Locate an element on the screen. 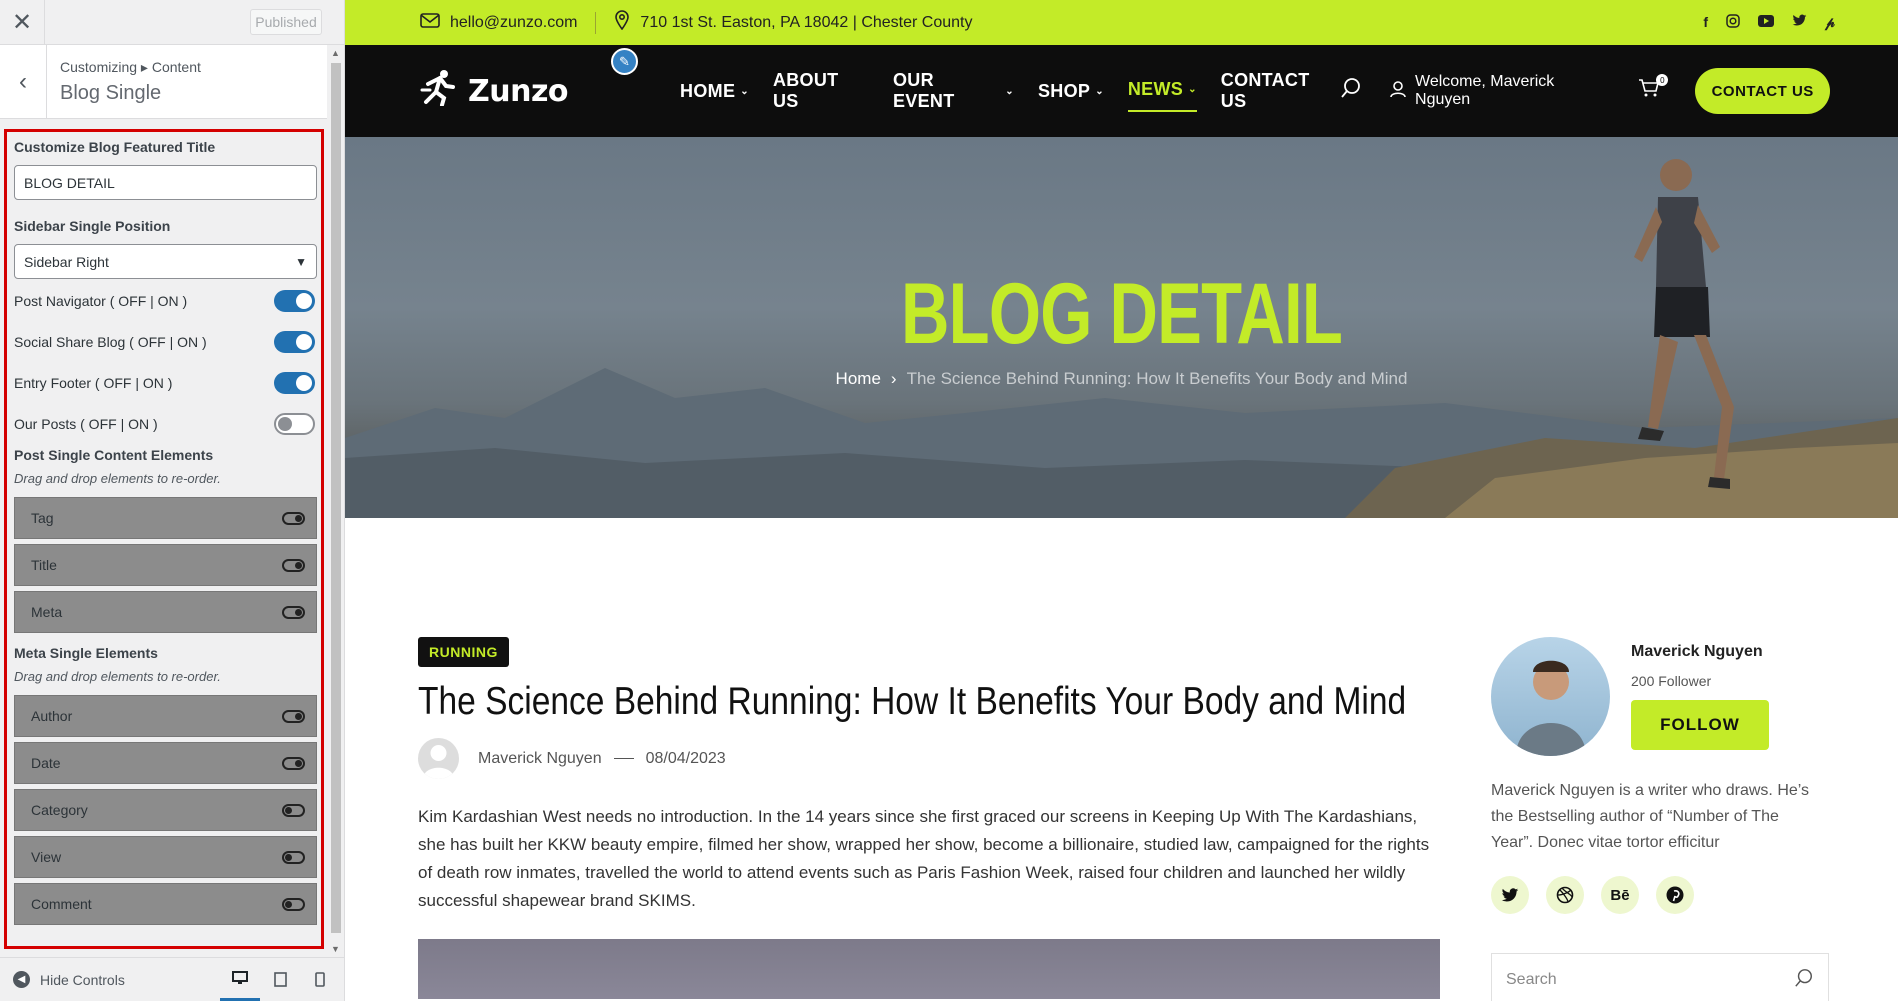 The image size is (1898, 1001). tablet-preview-icon is located at coordinates (280, 979).